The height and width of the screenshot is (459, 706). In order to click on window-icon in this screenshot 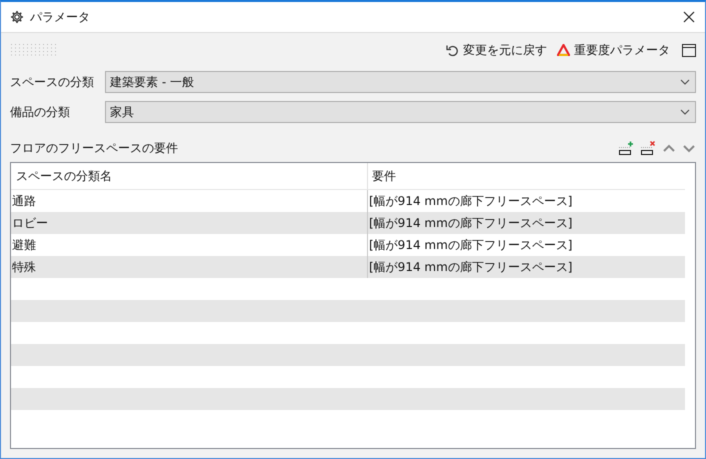, I will do `click(689, 50)`.